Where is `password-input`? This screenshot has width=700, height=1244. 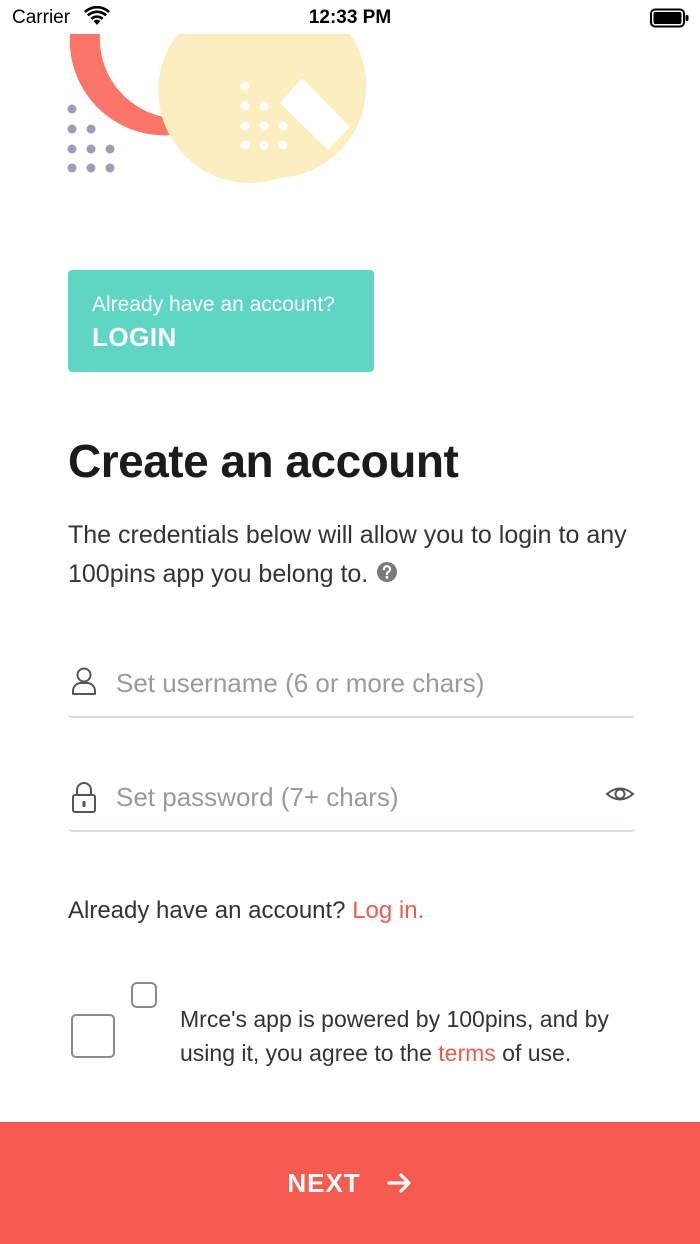 password-input is located at coordinates (356, 797).